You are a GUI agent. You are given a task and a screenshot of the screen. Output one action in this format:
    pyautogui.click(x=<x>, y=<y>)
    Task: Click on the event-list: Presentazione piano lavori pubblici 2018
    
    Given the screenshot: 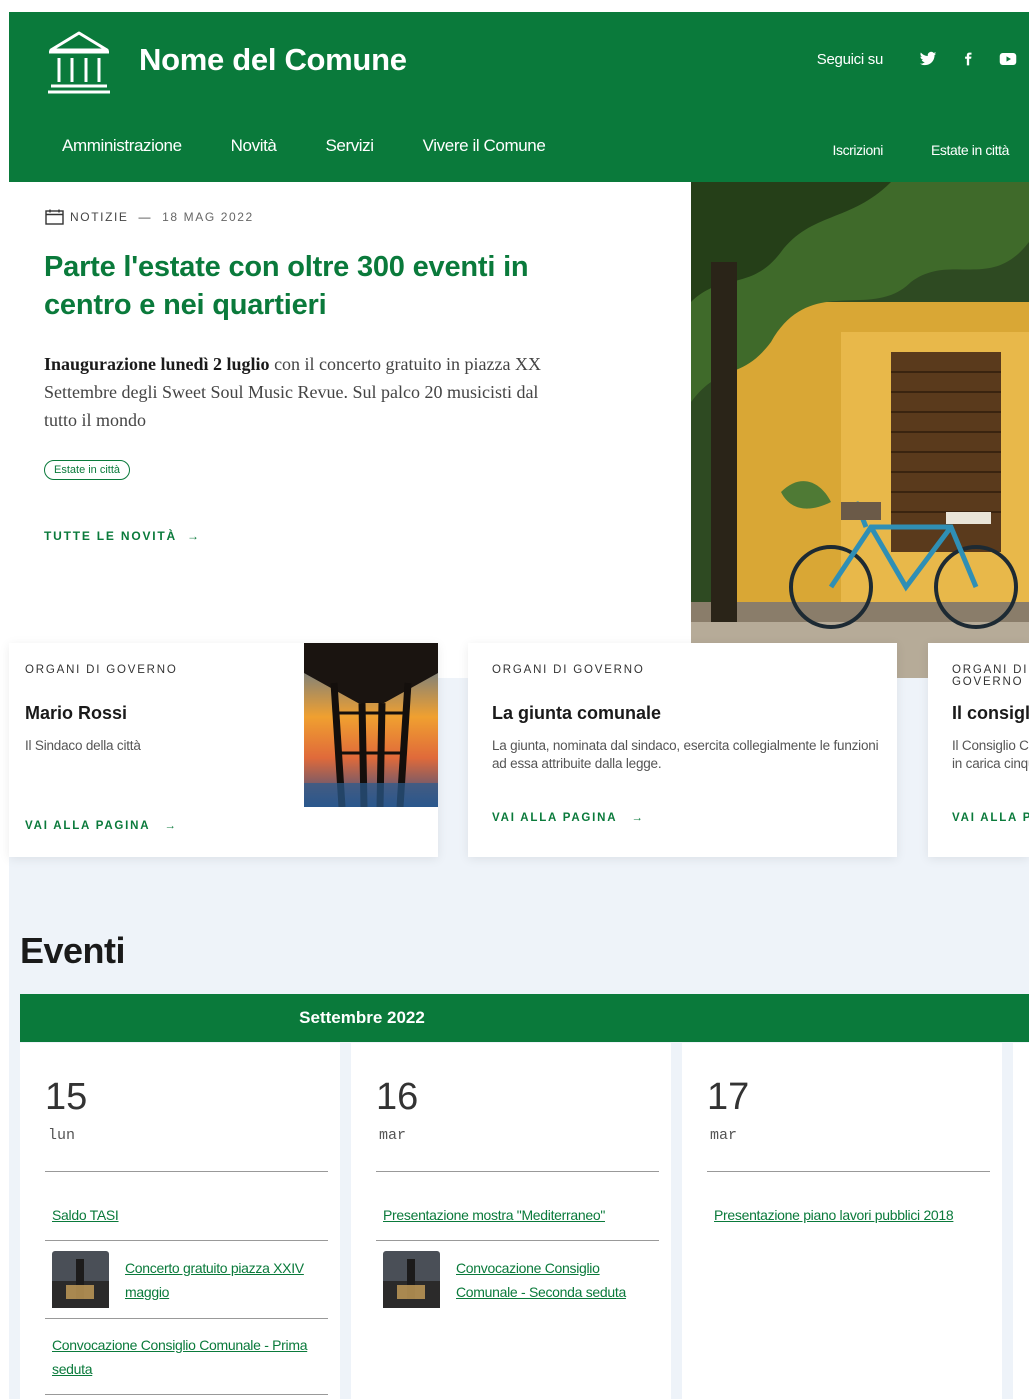 What is the action you would take?
    pyautogui.click(x=848, y=1214)
    